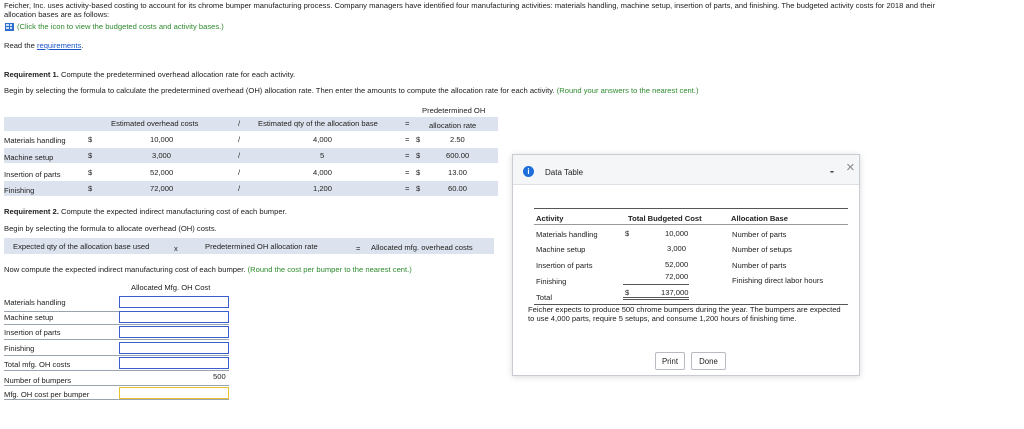  I want to click on formula-times: x, so click(176, 248).